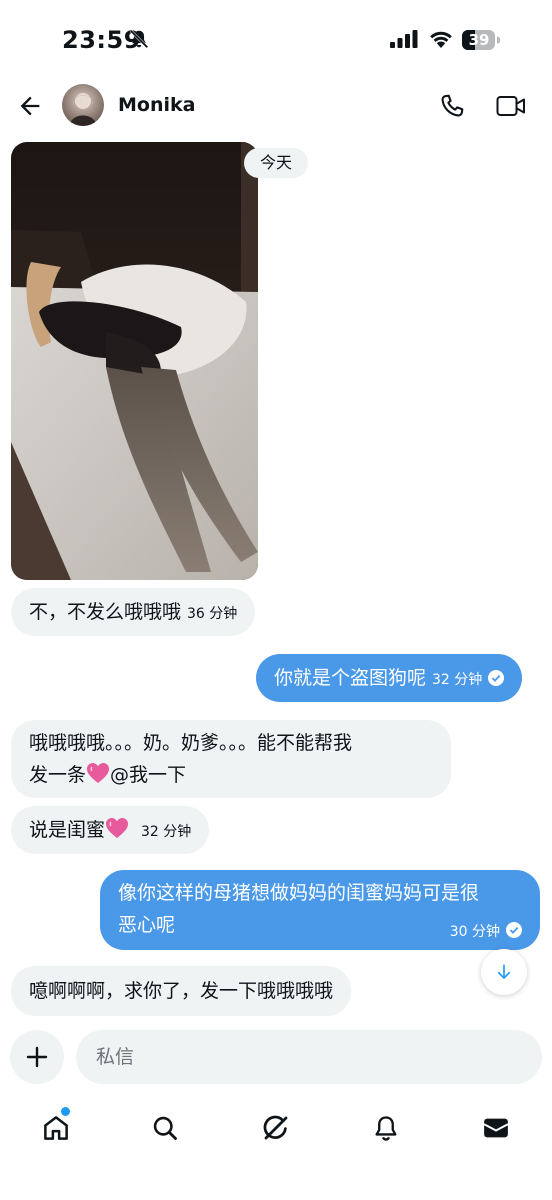 This screenshot has width=552, height=1200. Describe the element at coordinates (191, 743) in the screenshot. I see `message-text-line: 哦哦哦哦。。。奶。奶爹。。。能不能帮我` at that location.